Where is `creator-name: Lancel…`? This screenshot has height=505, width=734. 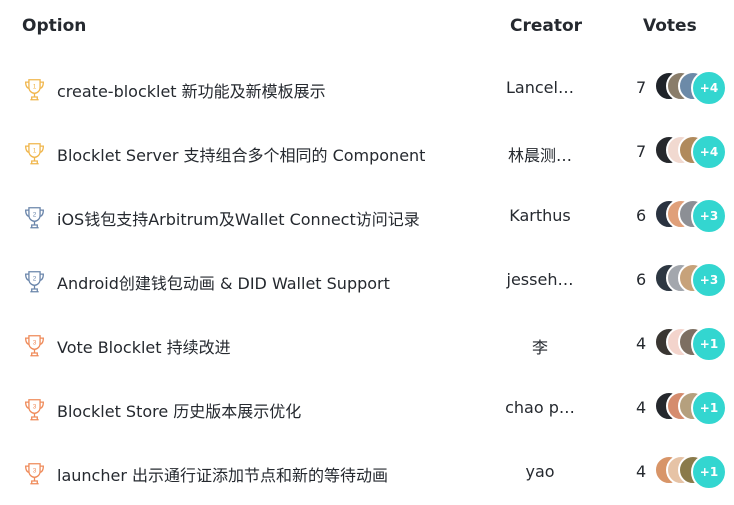 creator-name: Lancel… is located at coordinates (540, 87).